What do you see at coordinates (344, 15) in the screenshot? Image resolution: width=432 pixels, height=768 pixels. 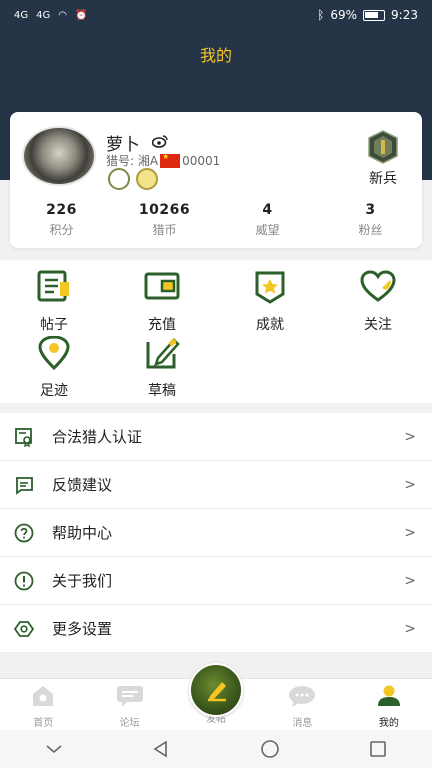 I see `battery-percent: 69%` at bounding box center [344, 15].